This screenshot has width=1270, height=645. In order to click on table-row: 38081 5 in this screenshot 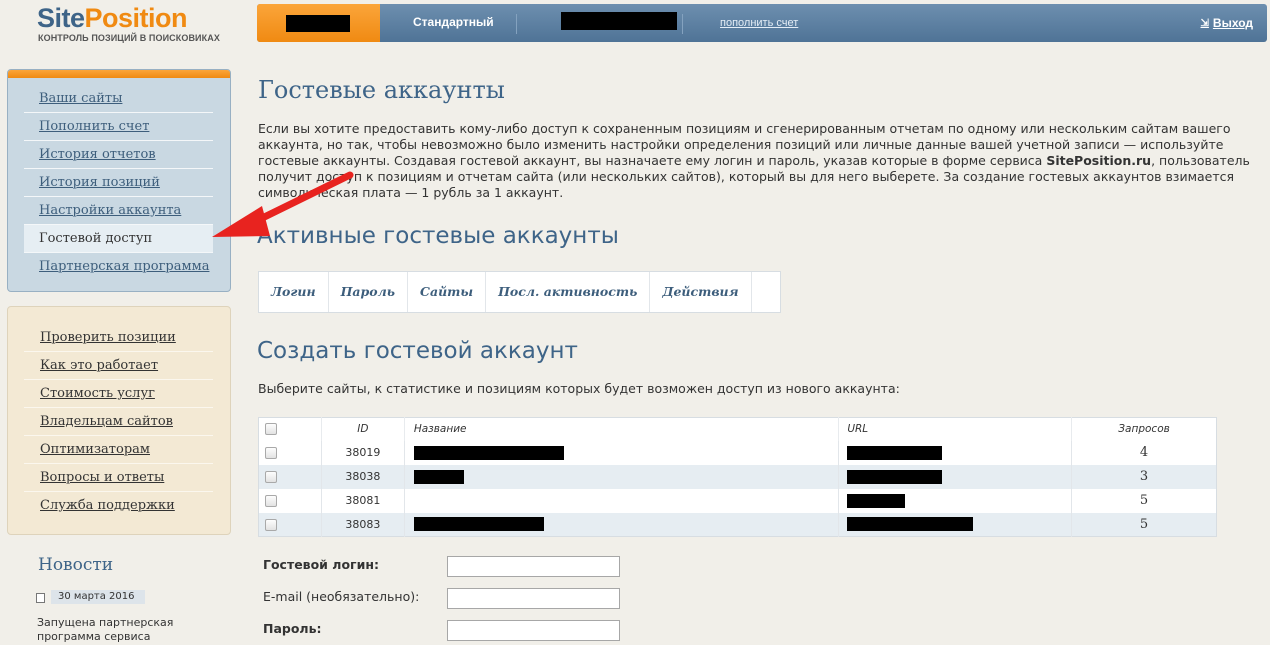, I will do `click(738, 500)`.